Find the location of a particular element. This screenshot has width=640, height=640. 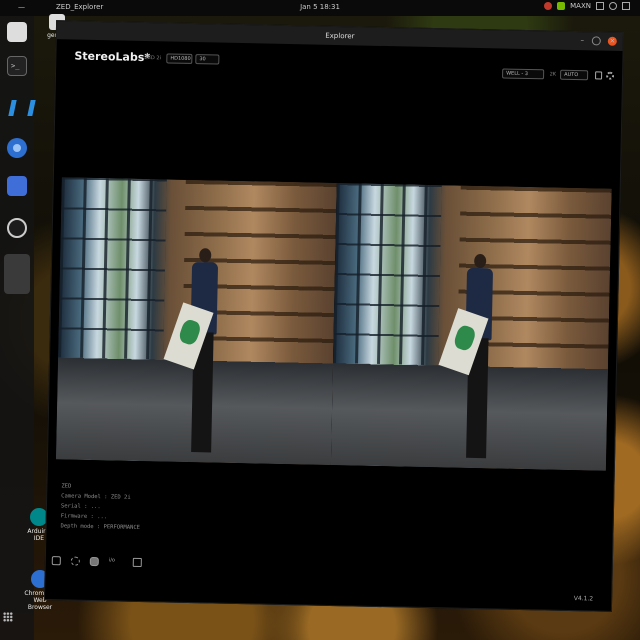

minimize-button: – is located at coordinates (582, 40).